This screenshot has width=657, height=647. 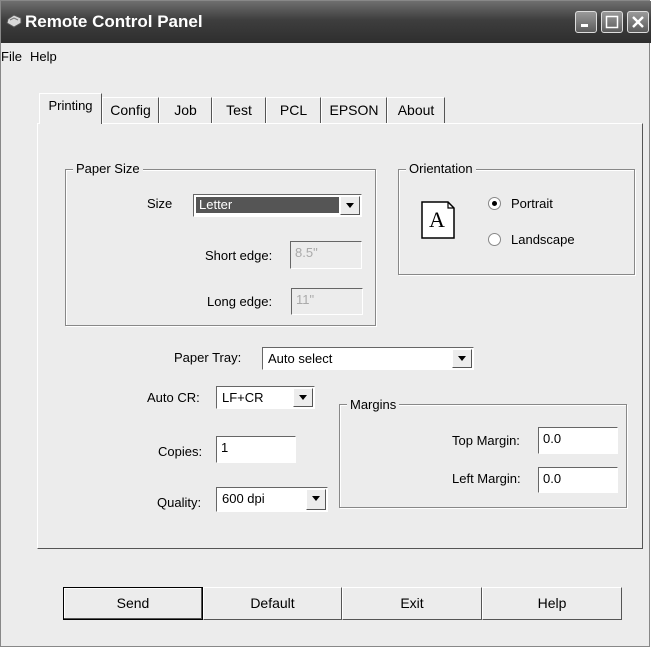 What do you see at coordinates (441, 168) in the screenshot?
I see `orientation-legend: Orientation` at bounding box center [441, 168].